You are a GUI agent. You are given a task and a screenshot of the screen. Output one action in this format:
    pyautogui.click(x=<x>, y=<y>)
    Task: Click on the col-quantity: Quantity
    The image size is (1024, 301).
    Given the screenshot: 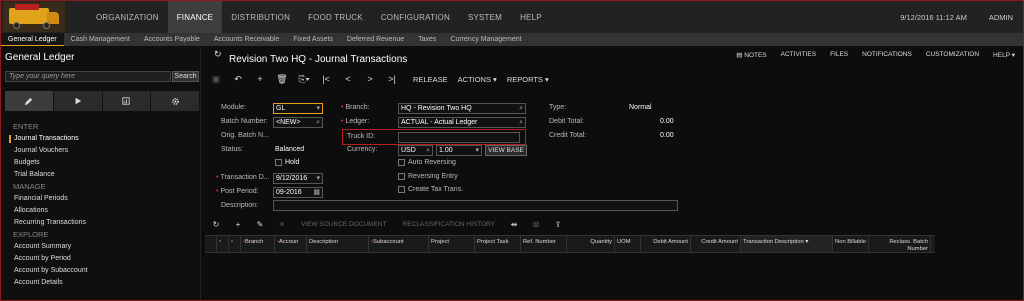 What is the action you would take?
    pyautogui.click(x=591, y=244)
    